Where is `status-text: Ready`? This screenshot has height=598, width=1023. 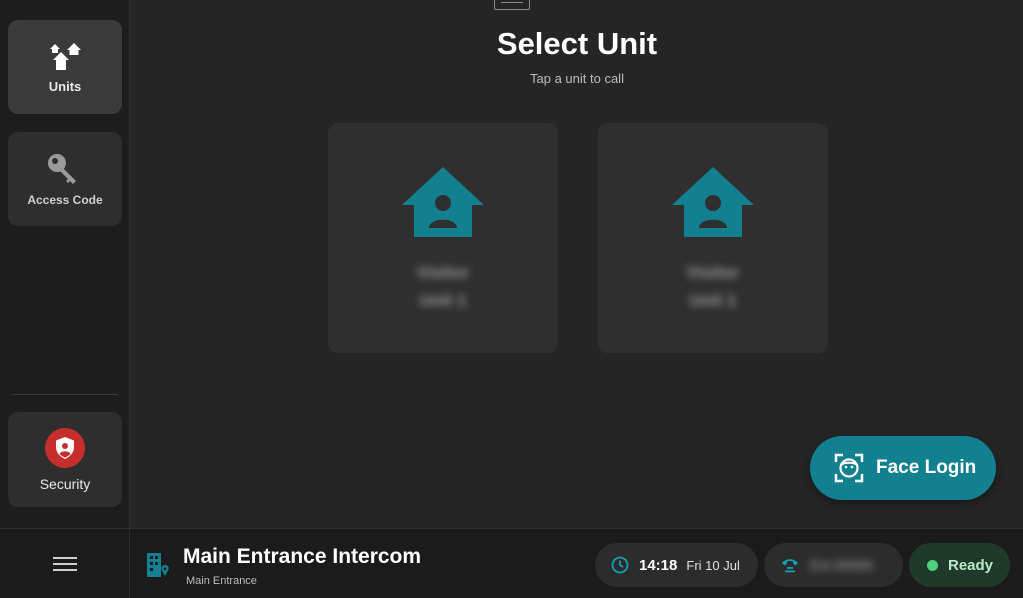
status-text: Ready is located at coordinates (971, 565).